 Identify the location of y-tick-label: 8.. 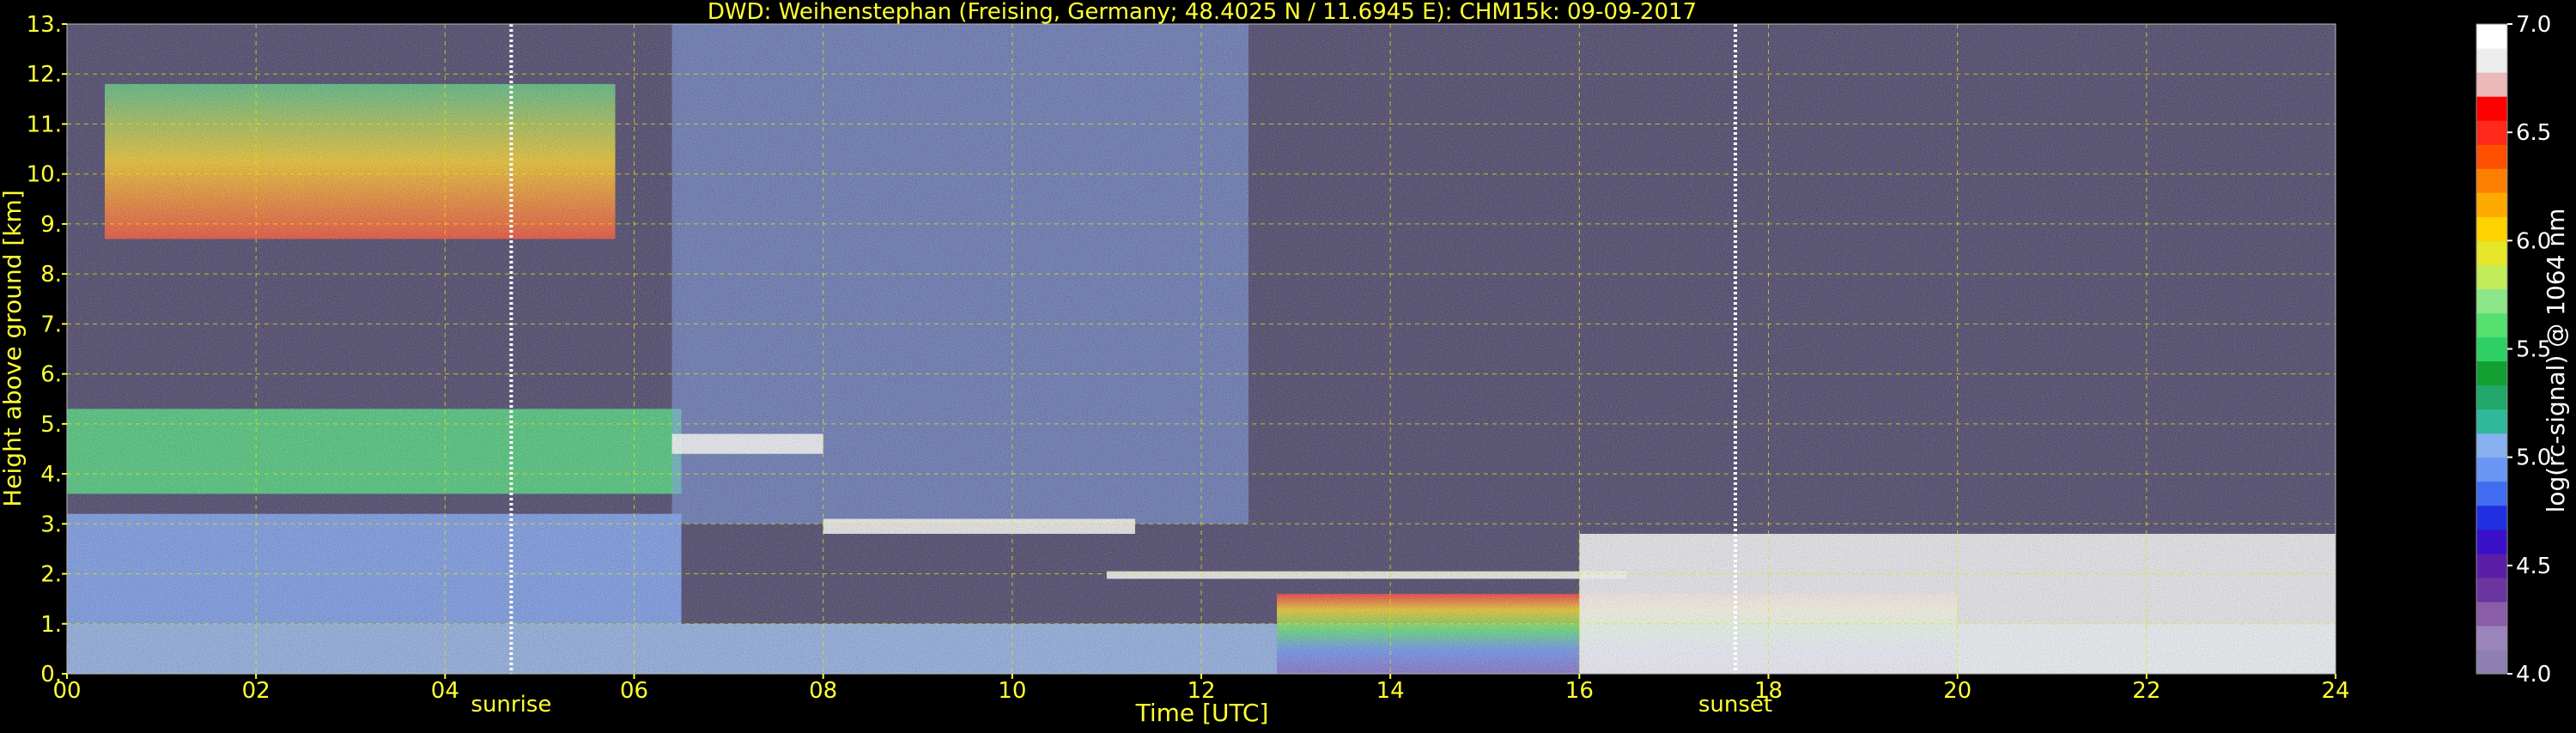
(51, 275).